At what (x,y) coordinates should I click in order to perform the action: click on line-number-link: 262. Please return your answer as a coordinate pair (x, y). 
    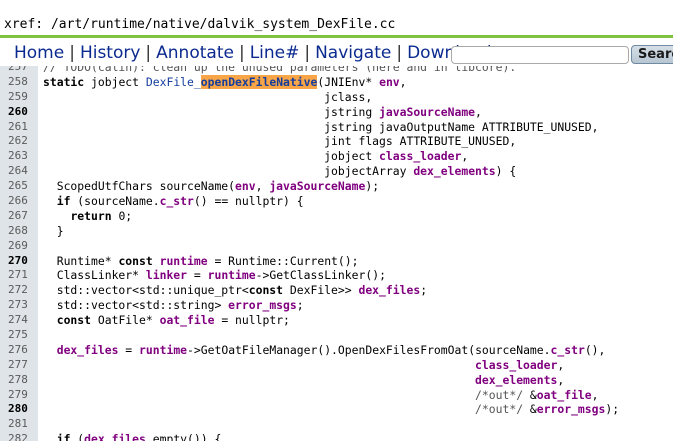
    Looking at the image, I should click on (22, 141).